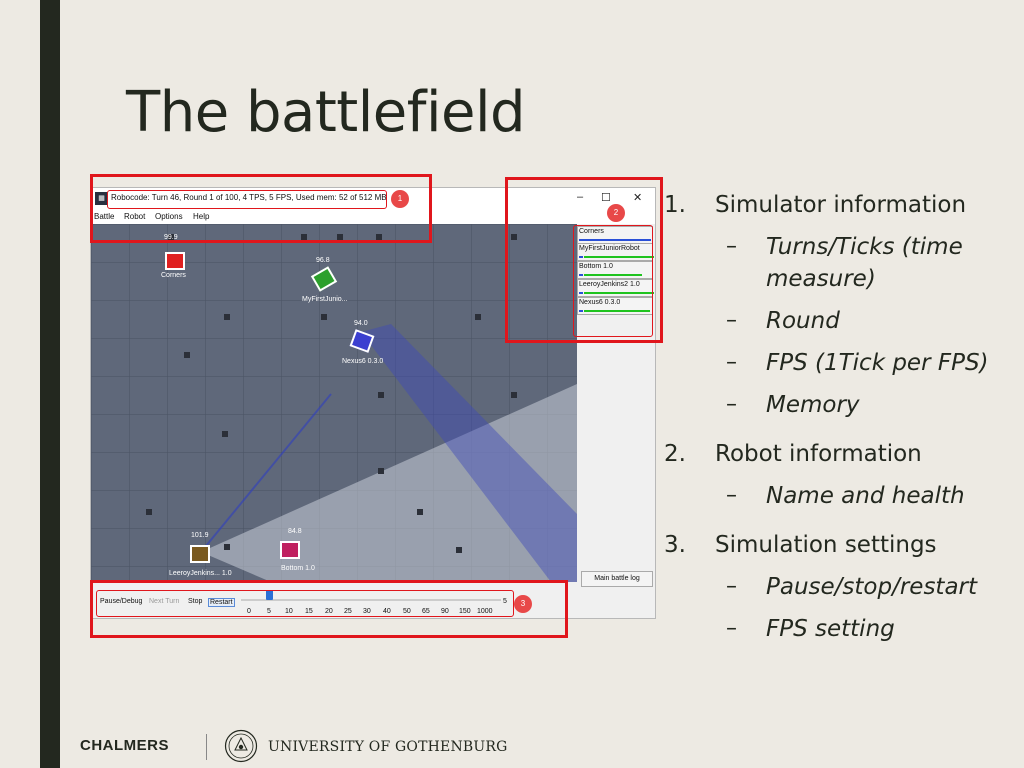 This screenshot has width=1024, height=768. What do you see at coordinates (298, 568) in the screenshot?
I see `robot-name: Bottom 1.0` at bounding box center [298, 568].